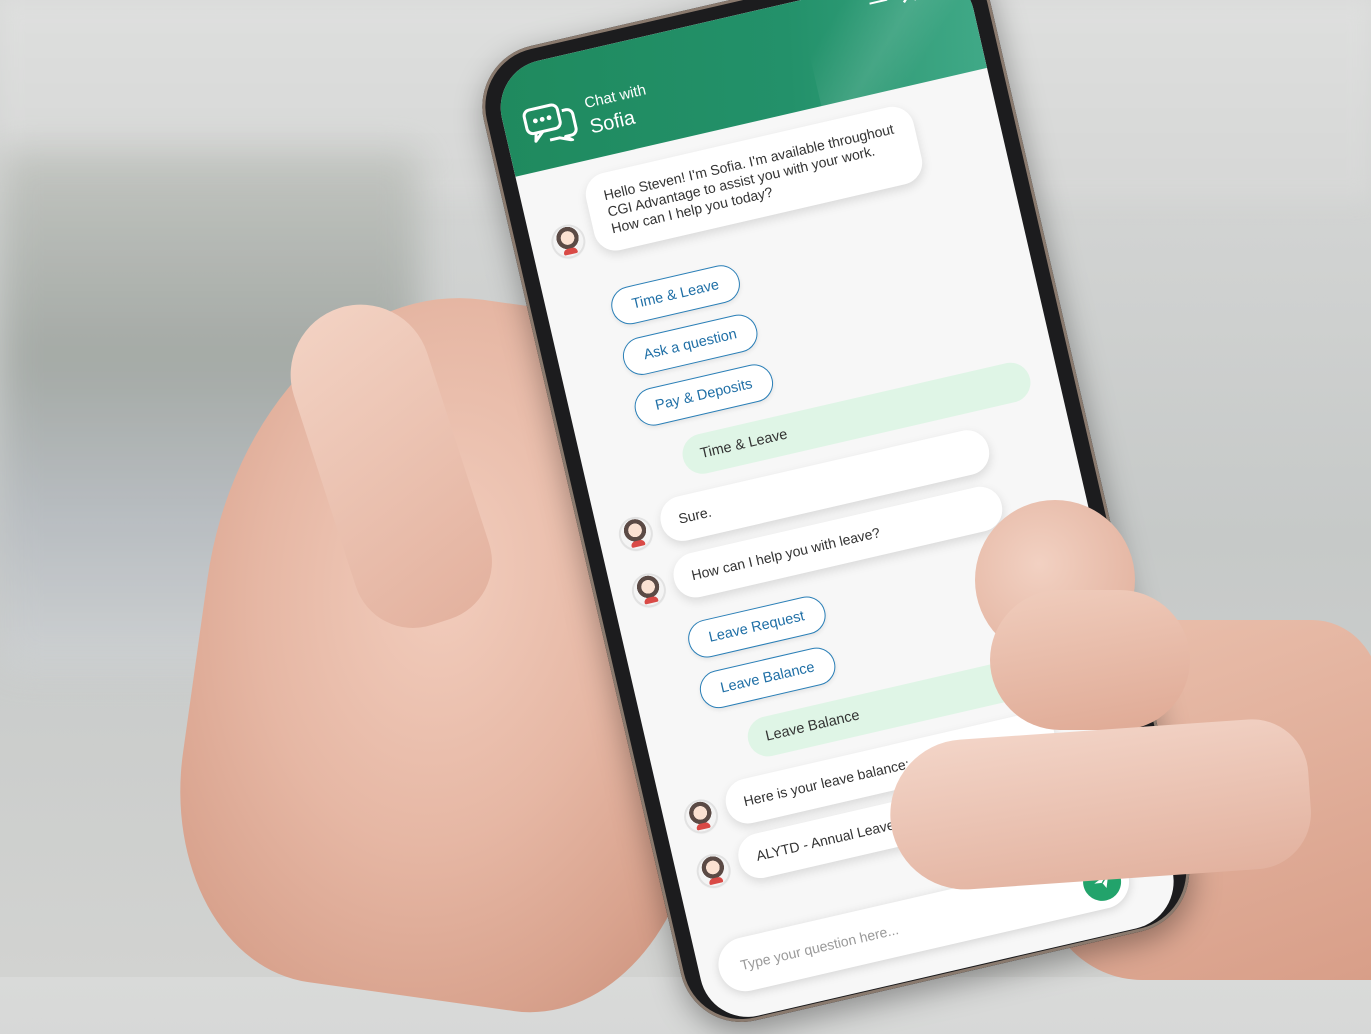 The width and height of the screenshot is (1371, 1034). Describe the element at coordinates (550, 123) in the screenshot. I see `chat-bubbles-icon` at that location.